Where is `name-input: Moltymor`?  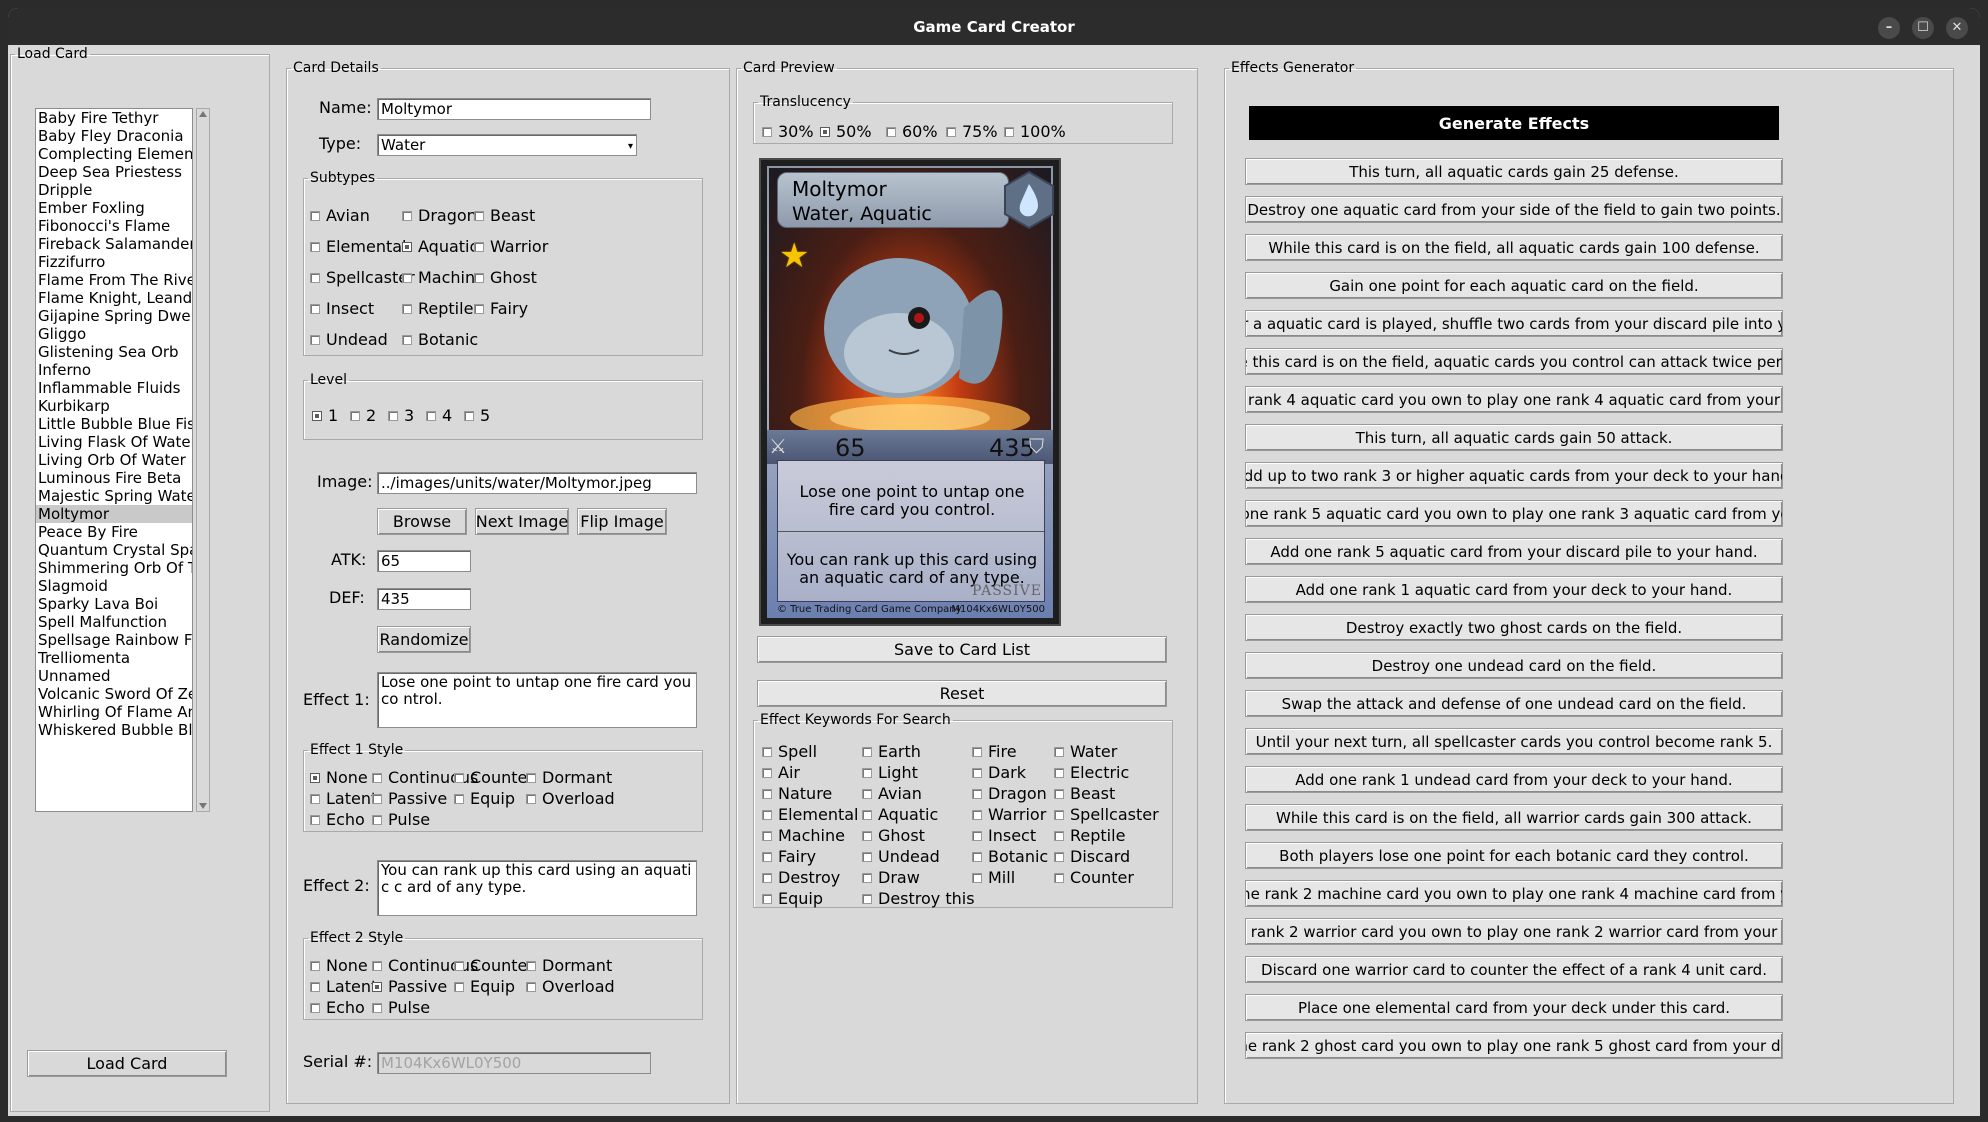
name-input: Moltymor is located at coordinates (514, 109).